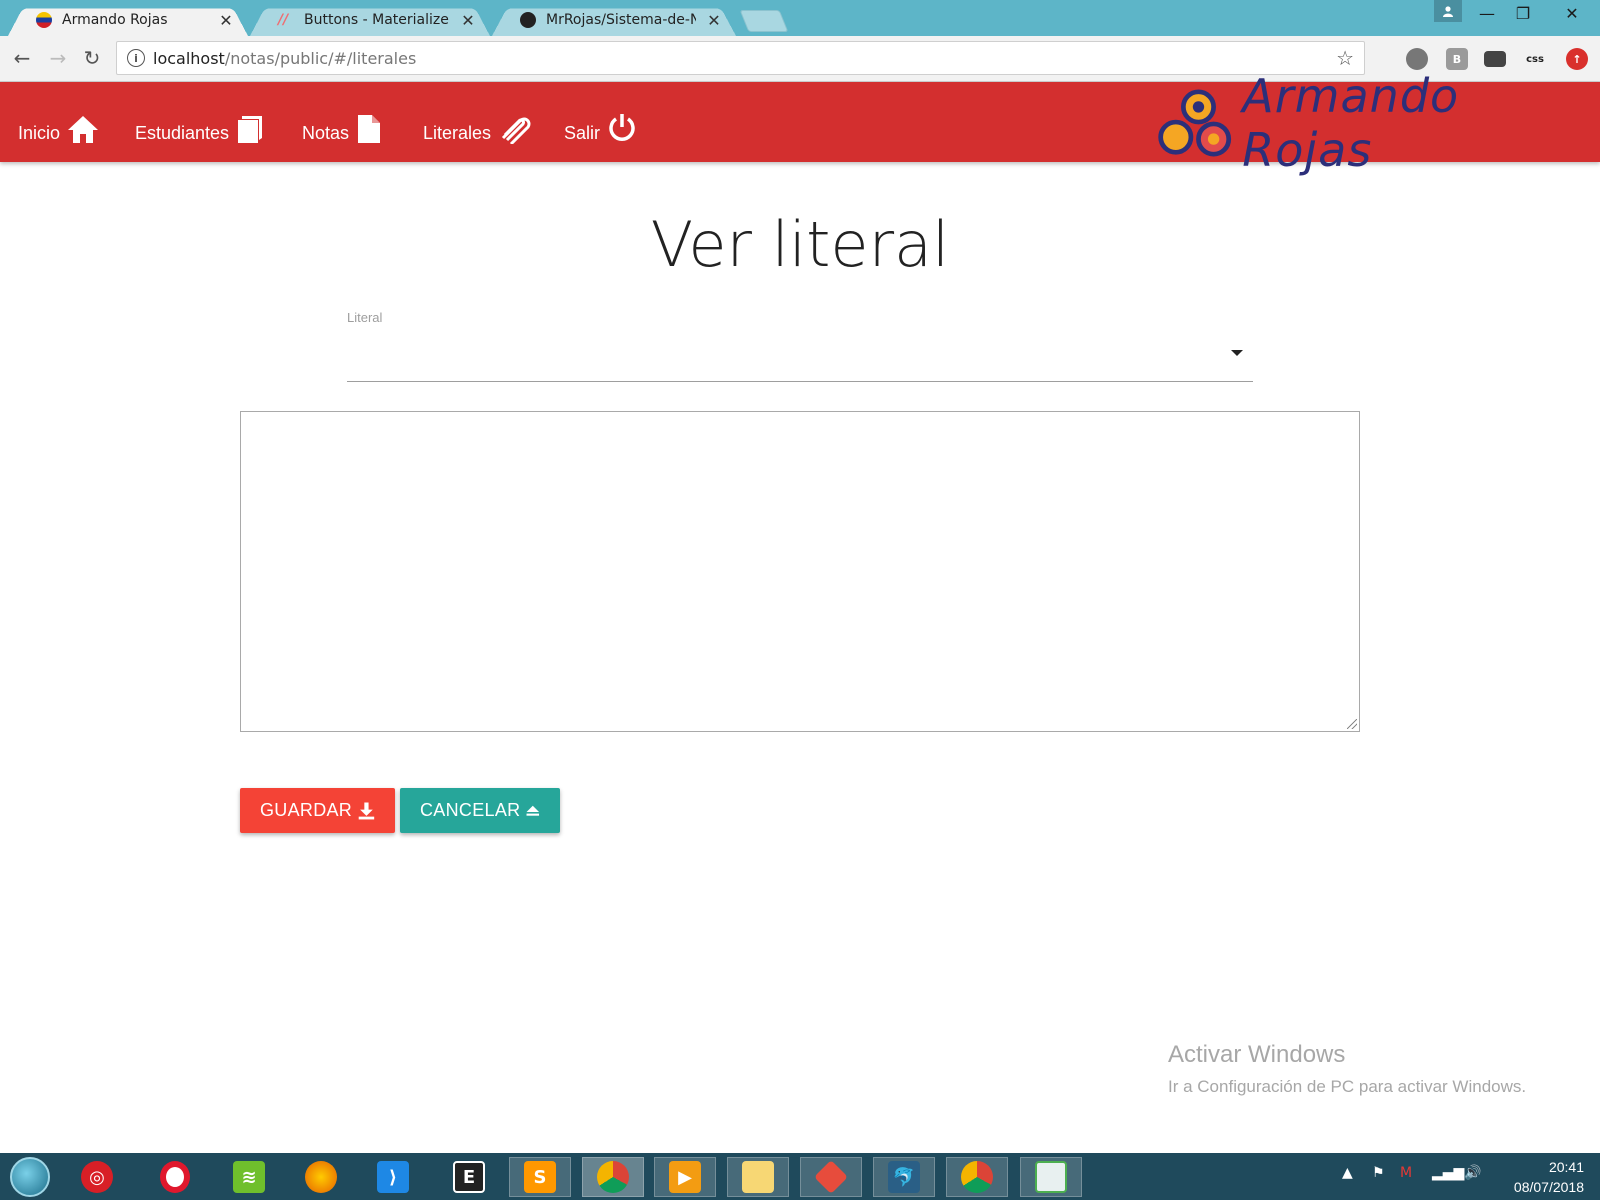 This screenshot has width=1600, height=1200. I want to click on new-tab-button, so click(764, 21).